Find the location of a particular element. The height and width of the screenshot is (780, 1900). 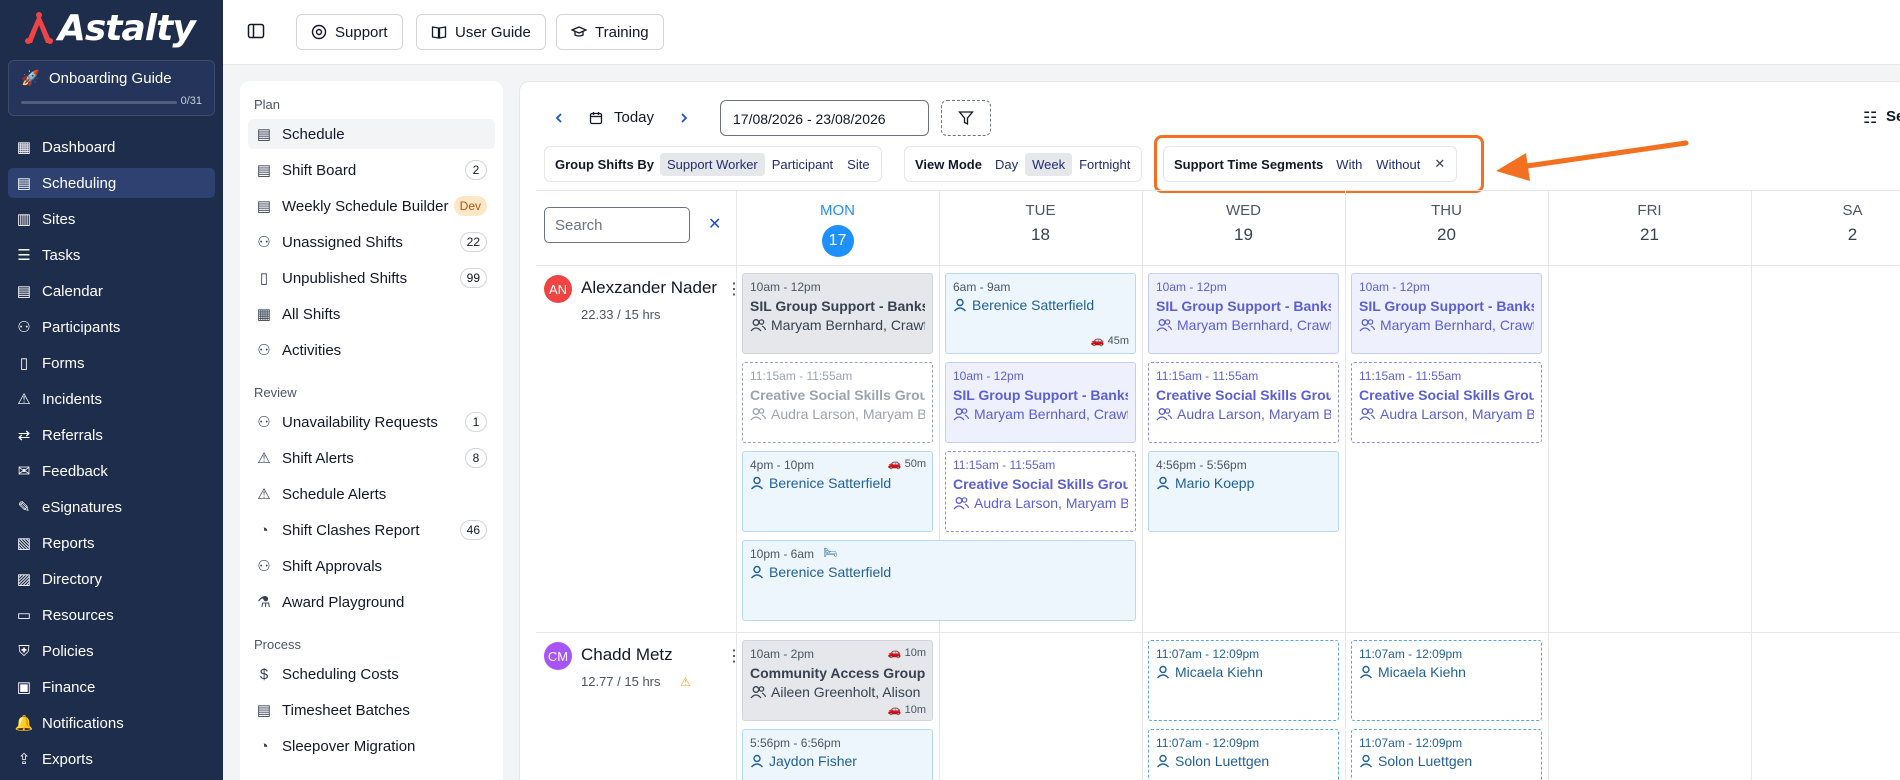

subnav-item-shift-clashes-report: ◔ Shift Clashes Report 46 is located at coordinates (371, 530).